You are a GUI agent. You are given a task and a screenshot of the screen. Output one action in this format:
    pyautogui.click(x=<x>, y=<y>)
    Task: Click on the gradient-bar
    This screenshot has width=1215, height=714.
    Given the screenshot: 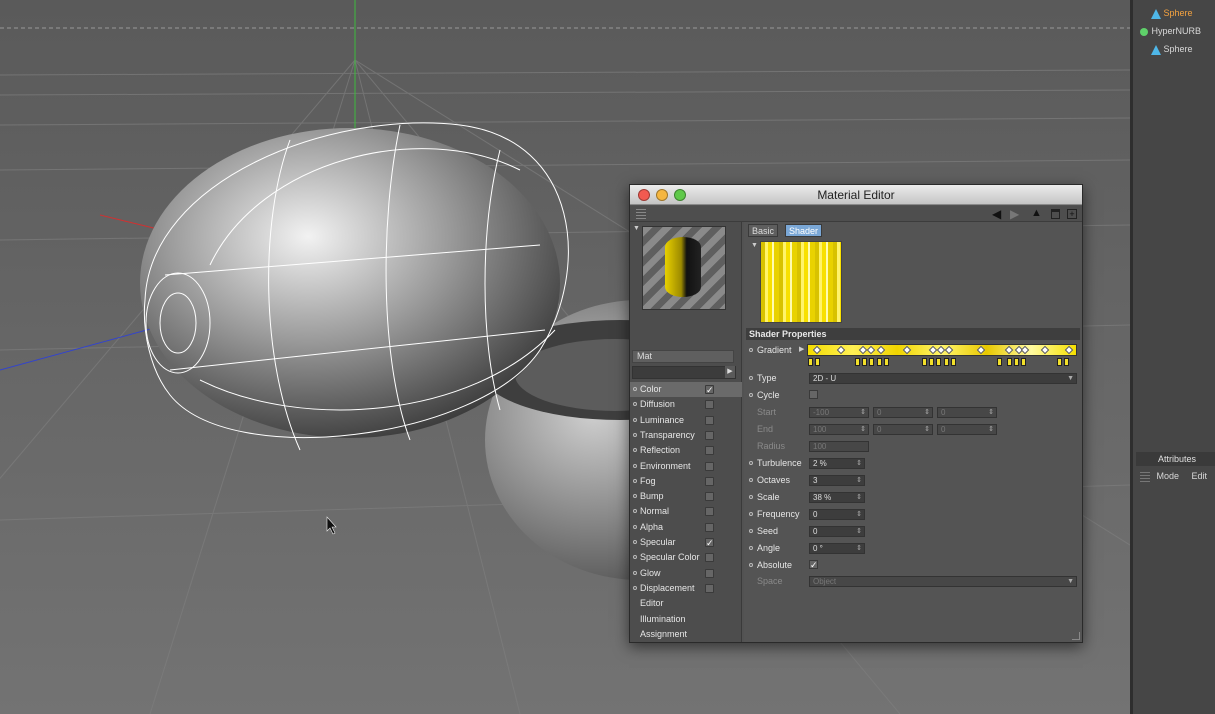 What is the action you would take?
    pyautogui.click(x=942, y=350)
    